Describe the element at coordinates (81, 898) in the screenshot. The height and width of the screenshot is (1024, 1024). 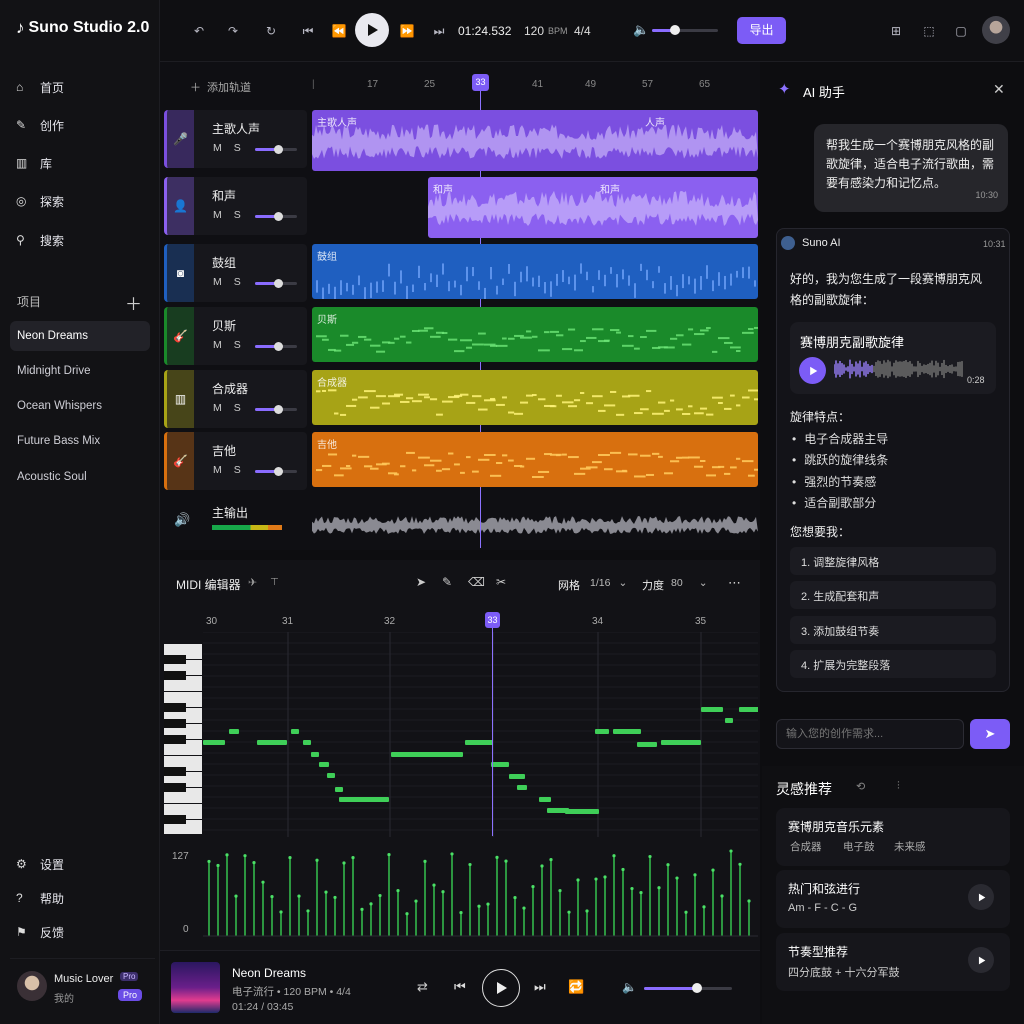
I see `footer-nav-item: ? 帮助` at that location.